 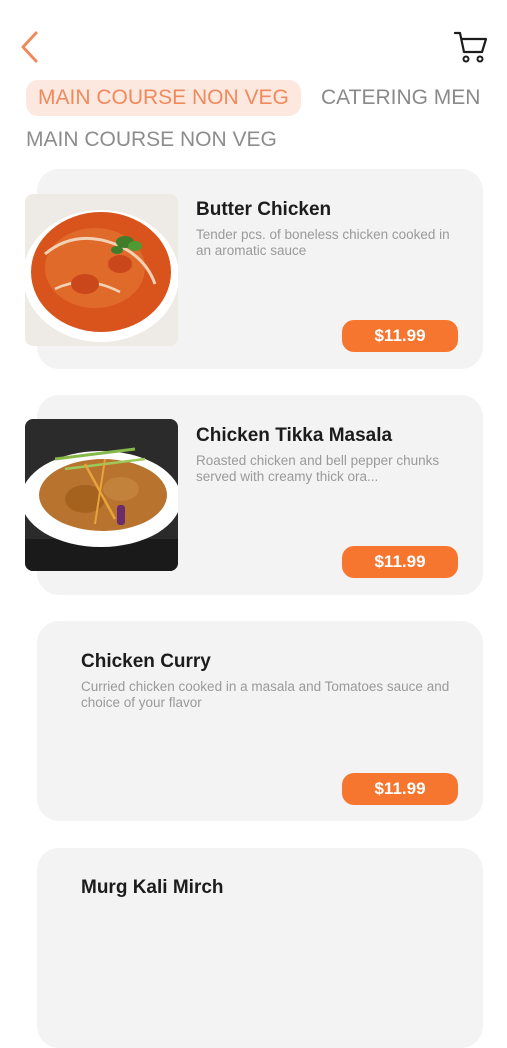 I want to click on back-button, so click(x=30, y=48).